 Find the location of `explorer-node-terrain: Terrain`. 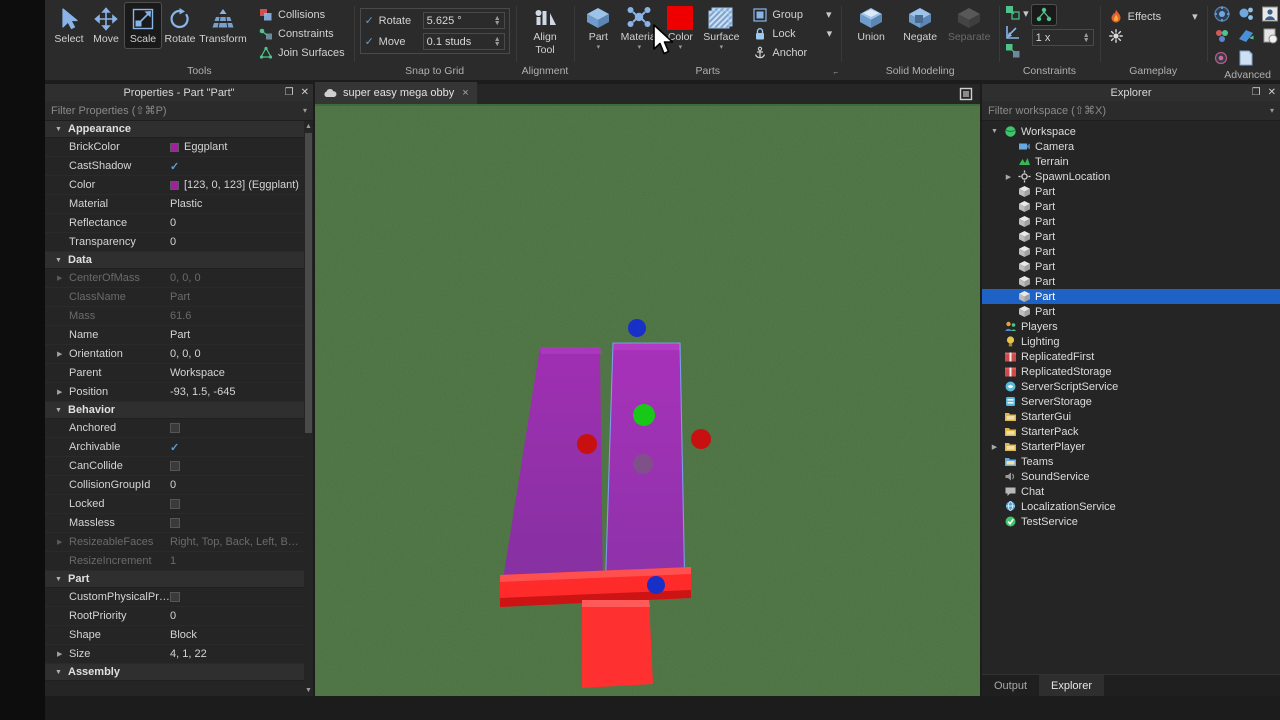

explorer-node-terrain: Terrain is located at coordinates (1131, 161).